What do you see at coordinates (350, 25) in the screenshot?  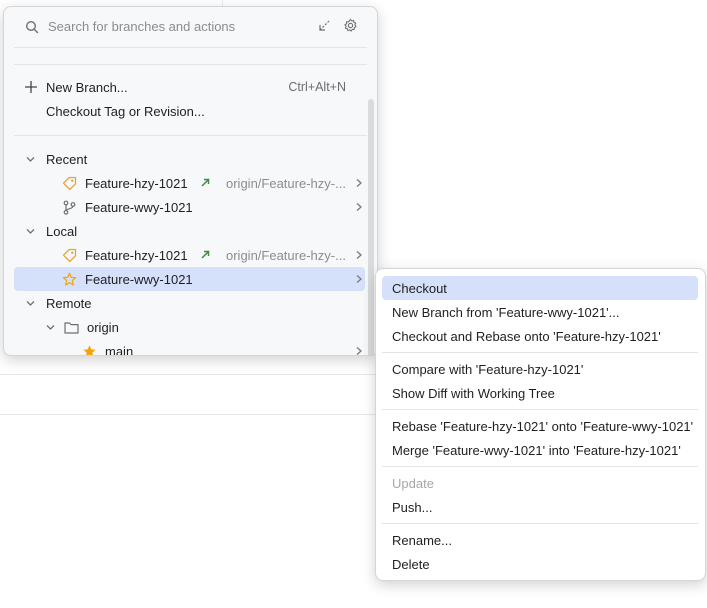 I see `gear-icon` at bounding box center [350, 25].